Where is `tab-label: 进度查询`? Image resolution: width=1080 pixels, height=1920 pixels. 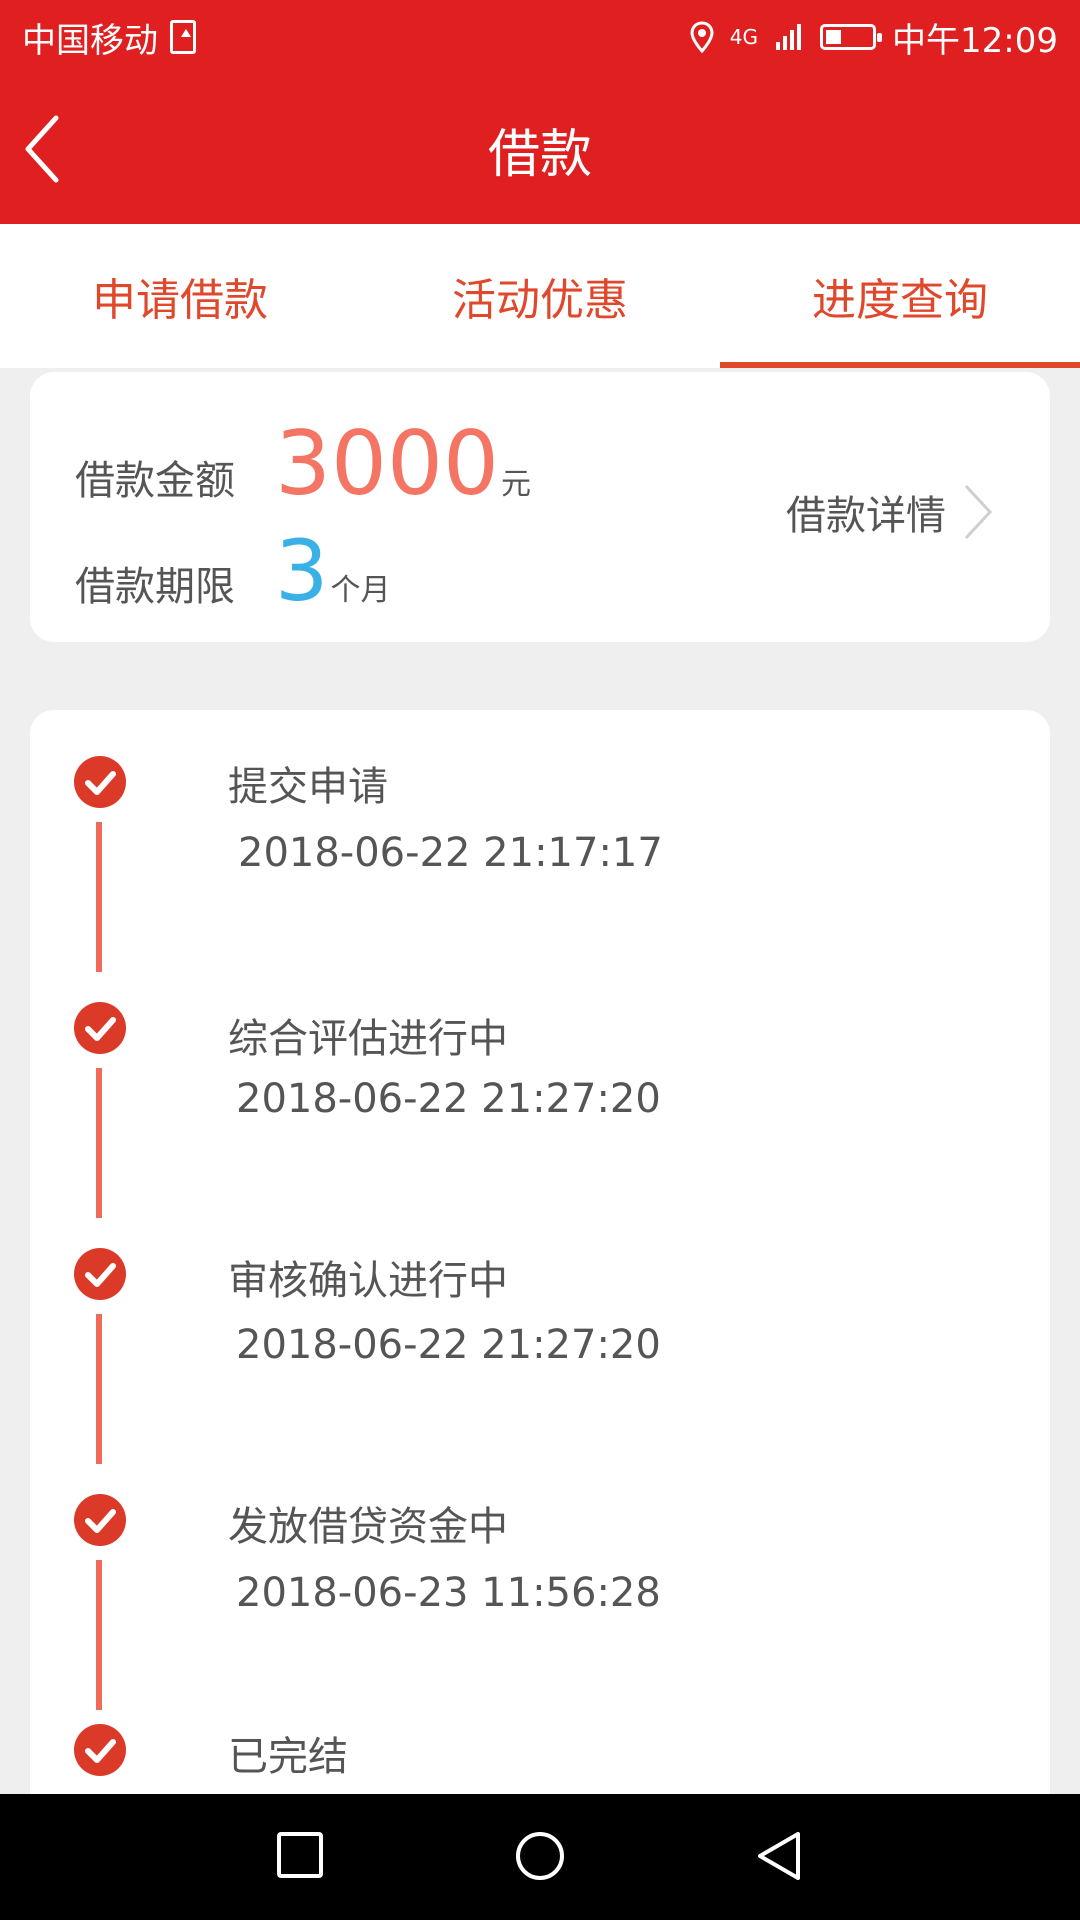 tab-label: 进度查询 is located at coordinates (900, 300).